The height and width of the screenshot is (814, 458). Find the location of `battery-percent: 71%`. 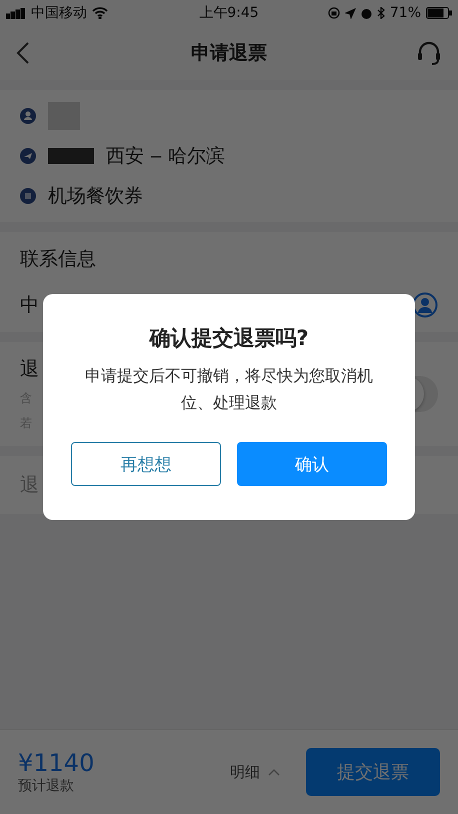

battery-percent: 71% is located at coordinates (405, 13).